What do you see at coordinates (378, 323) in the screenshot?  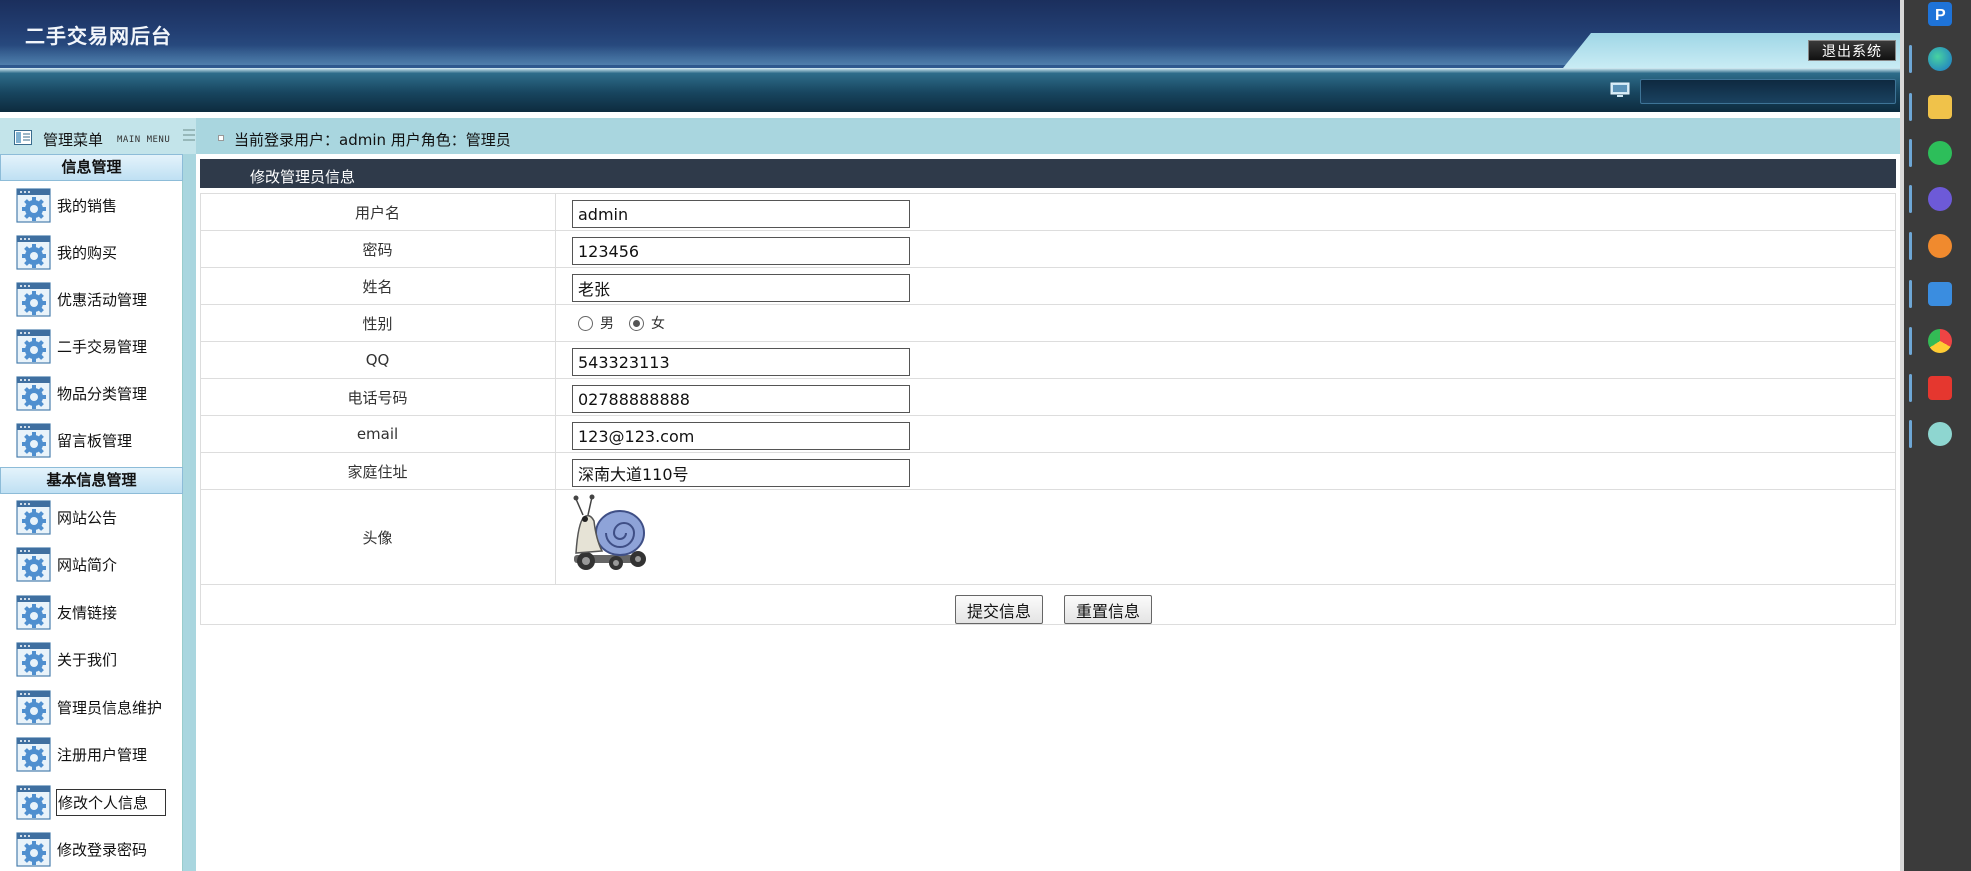 I see `field-label: 性别` at bounding box center [378, 323].